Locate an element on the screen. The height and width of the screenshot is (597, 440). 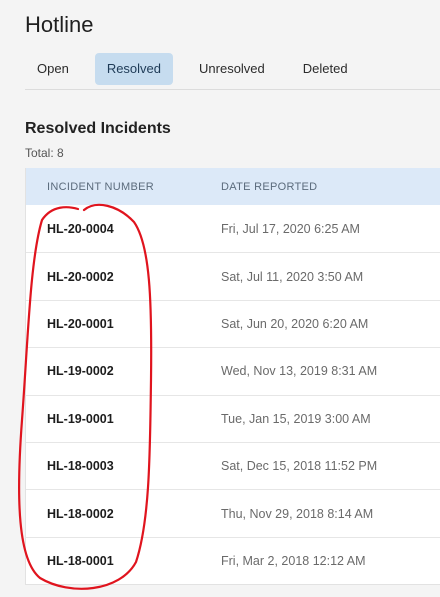
incident-number-cell: HL-18-0001 is located at coordinates (80, 560).